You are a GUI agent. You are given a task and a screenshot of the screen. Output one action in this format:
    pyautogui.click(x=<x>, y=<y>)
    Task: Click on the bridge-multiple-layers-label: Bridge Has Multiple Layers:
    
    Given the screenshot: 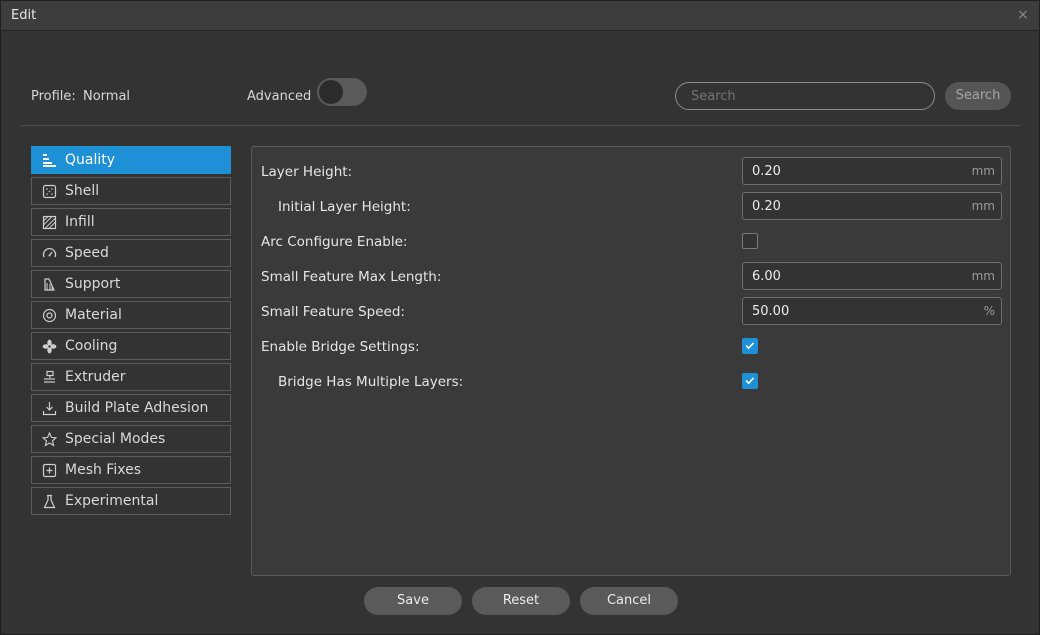 What is the action you would take?
    pyautogui.click(x=371, y=382)
    